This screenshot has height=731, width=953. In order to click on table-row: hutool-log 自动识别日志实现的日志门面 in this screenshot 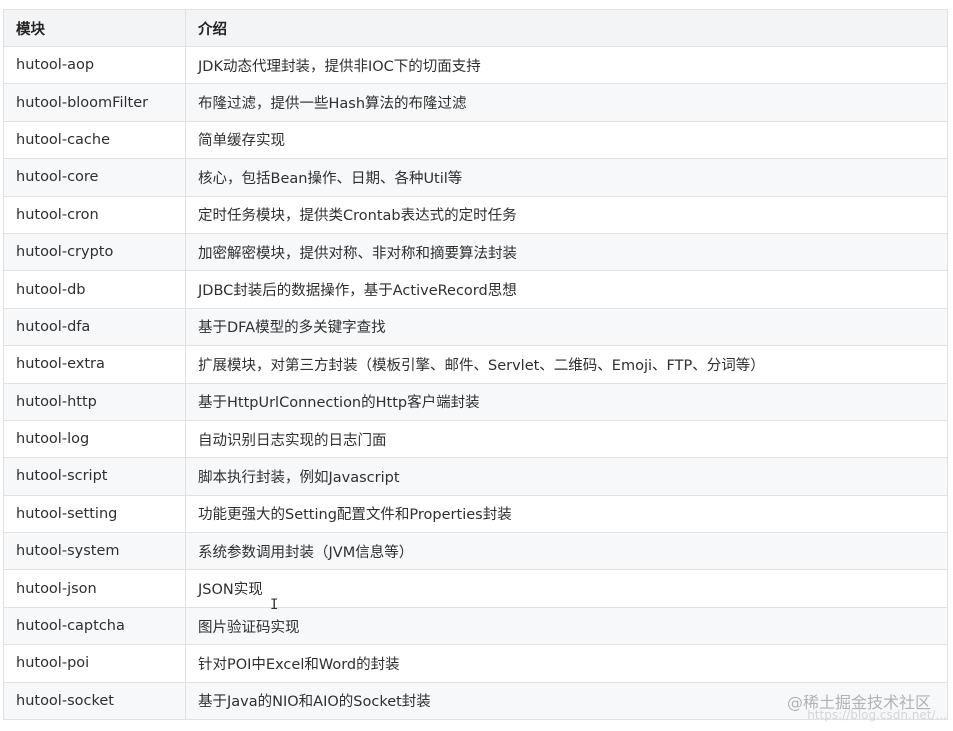, I will do `click(475, 439)`.